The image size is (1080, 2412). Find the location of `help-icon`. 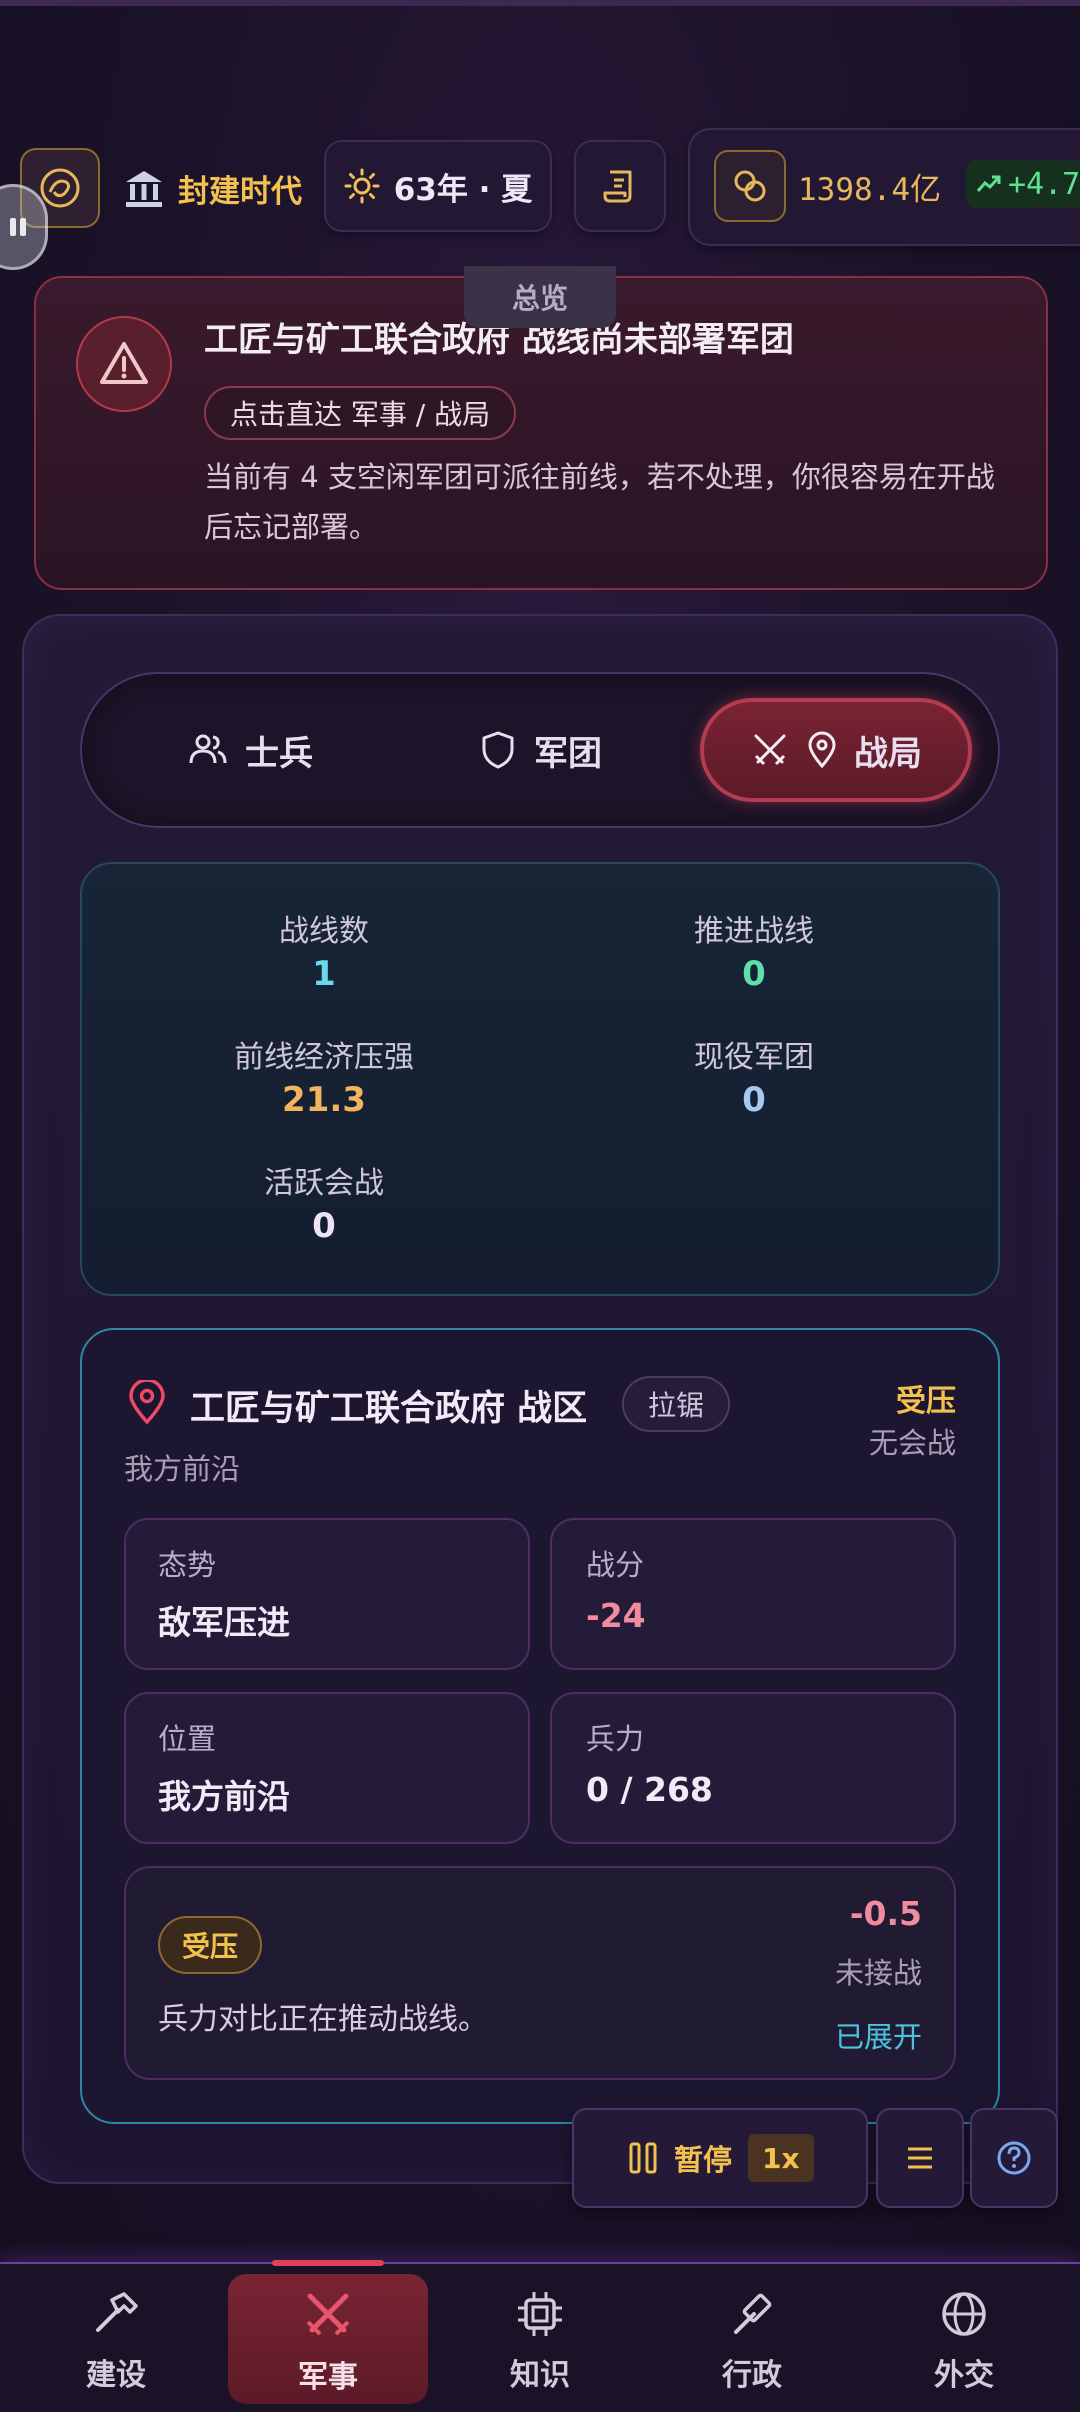

help-icon is located at coordinates (1014, 2158).